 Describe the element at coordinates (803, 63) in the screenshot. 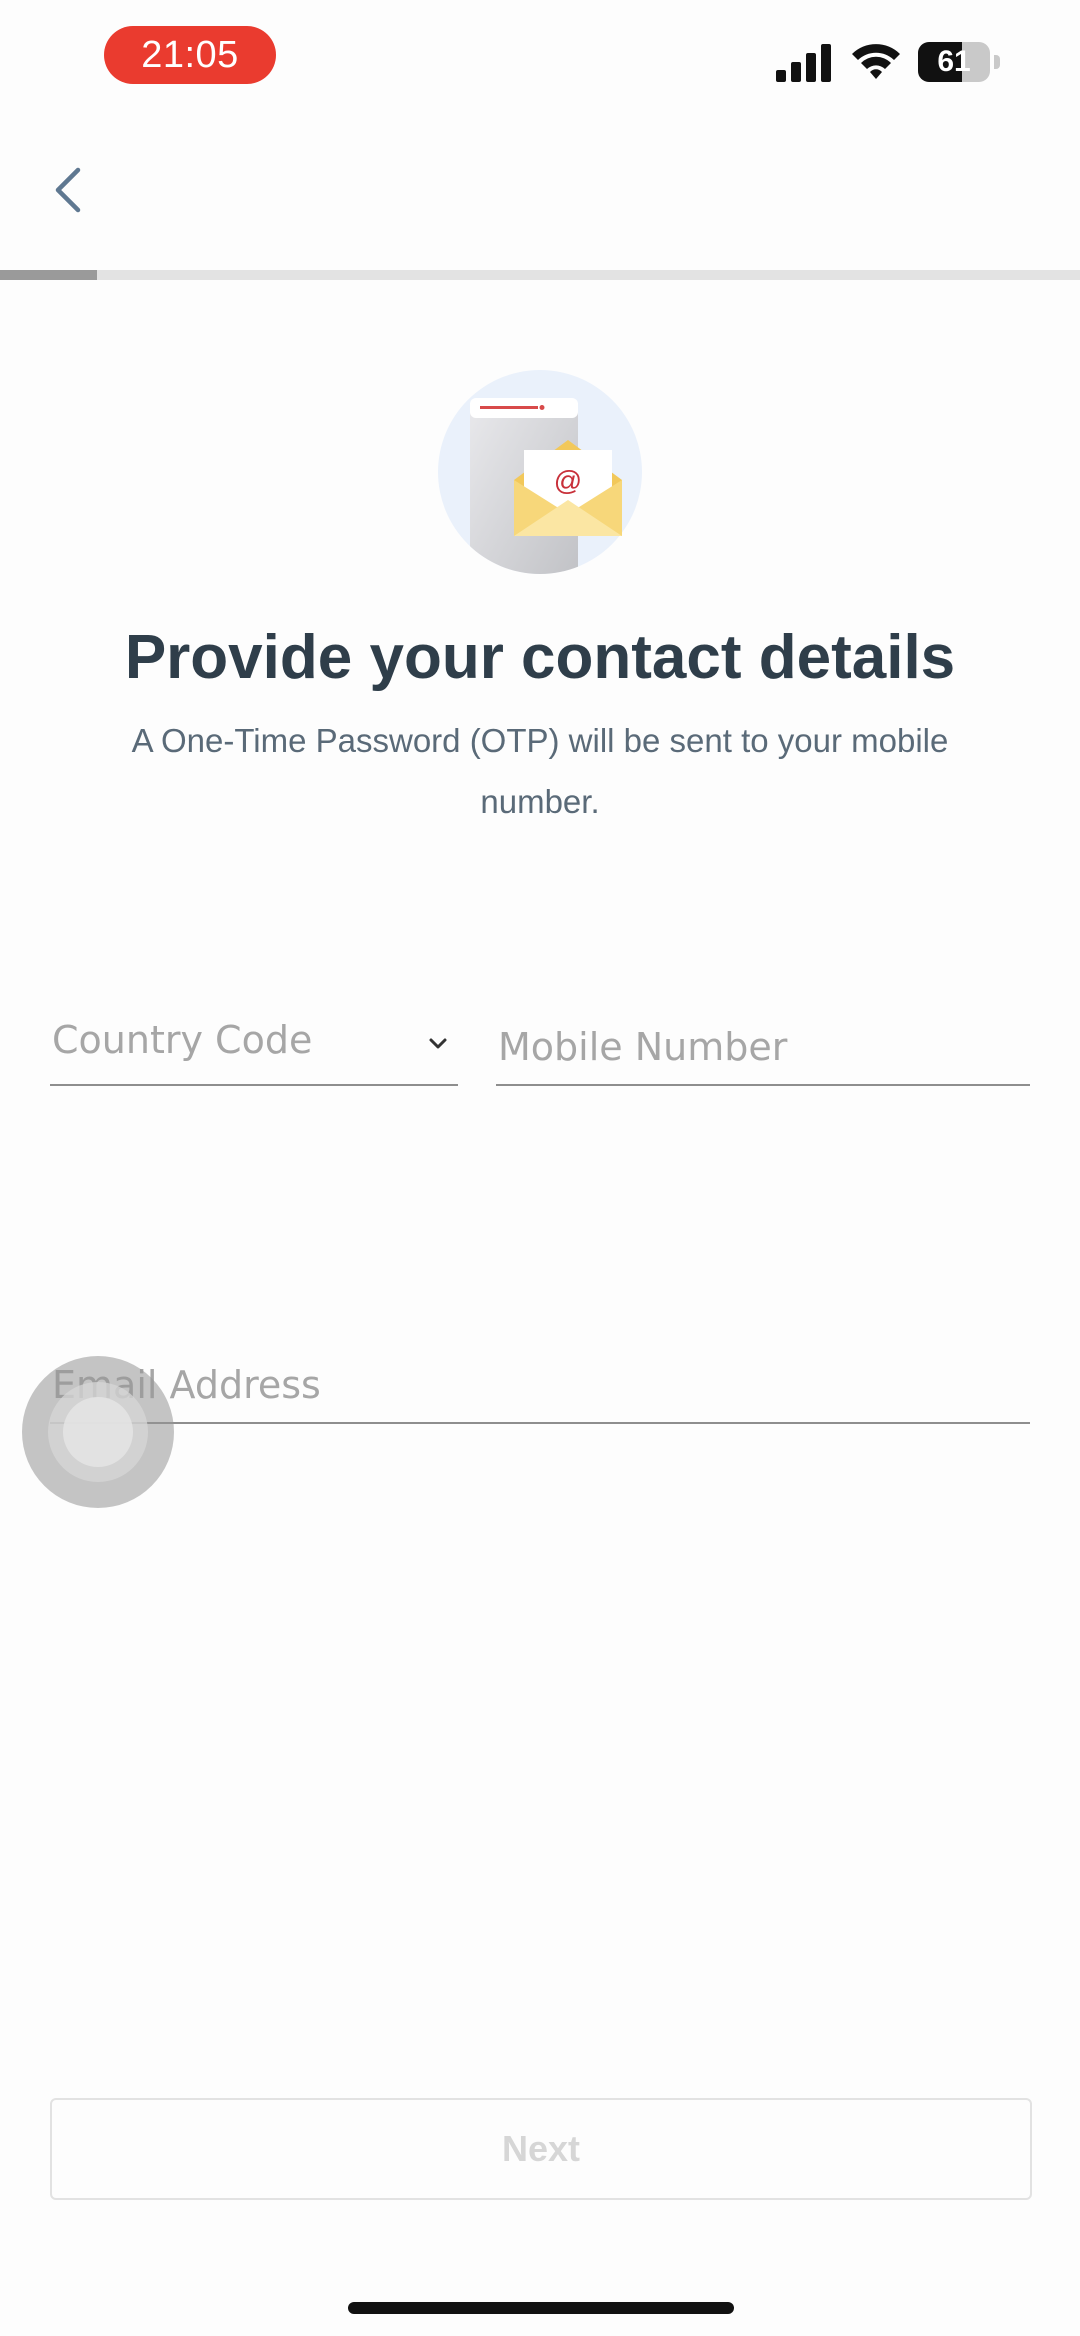

I see `cellular-signal-icon` at that location.